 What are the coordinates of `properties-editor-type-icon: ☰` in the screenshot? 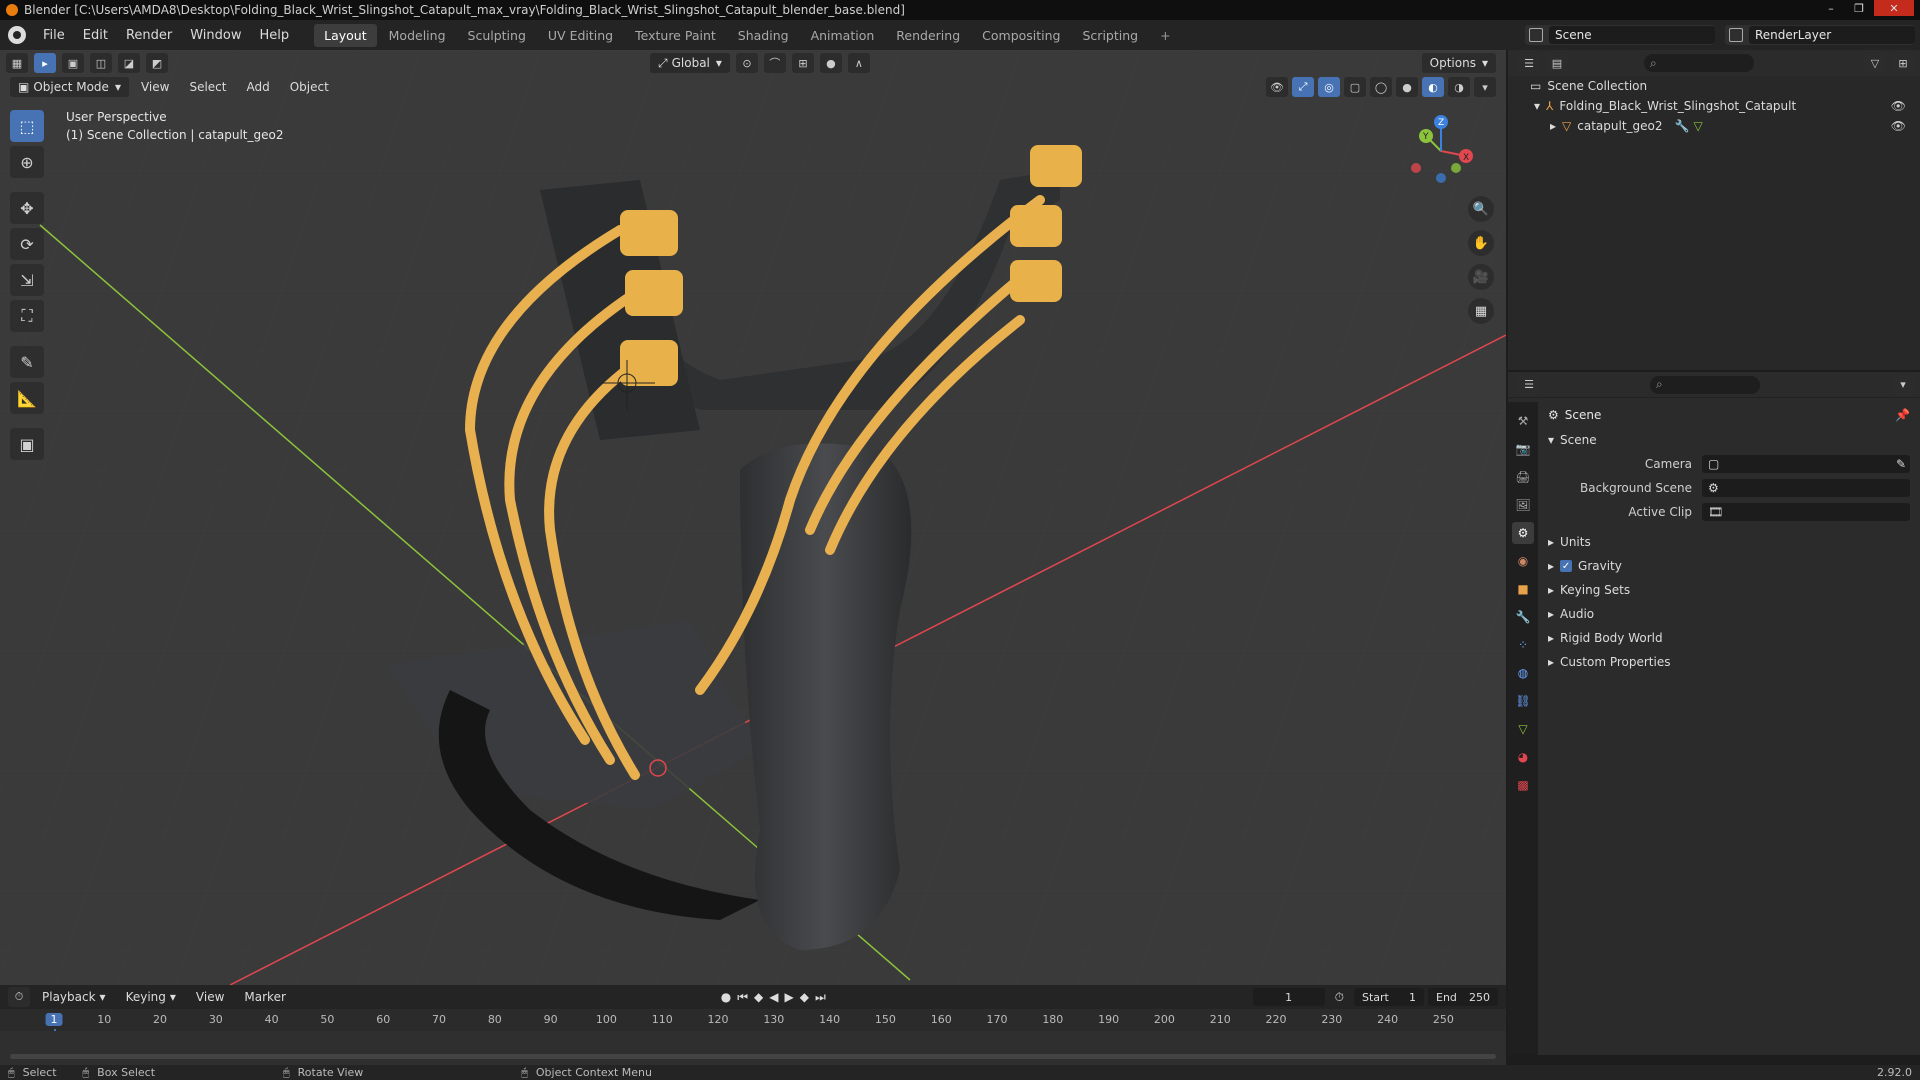 It's located at (1529, 384).